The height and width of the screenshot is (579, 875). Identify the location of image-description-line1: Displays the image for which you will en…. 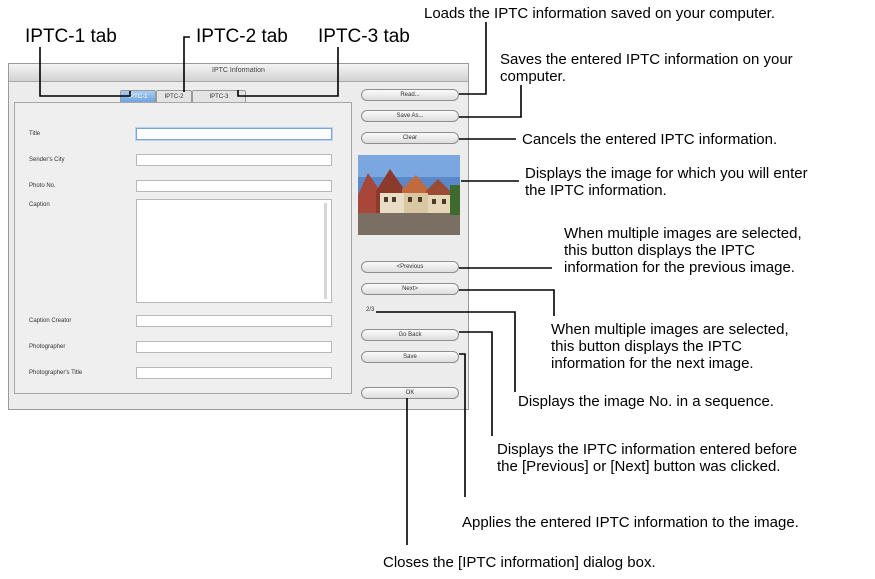
(666, 173).